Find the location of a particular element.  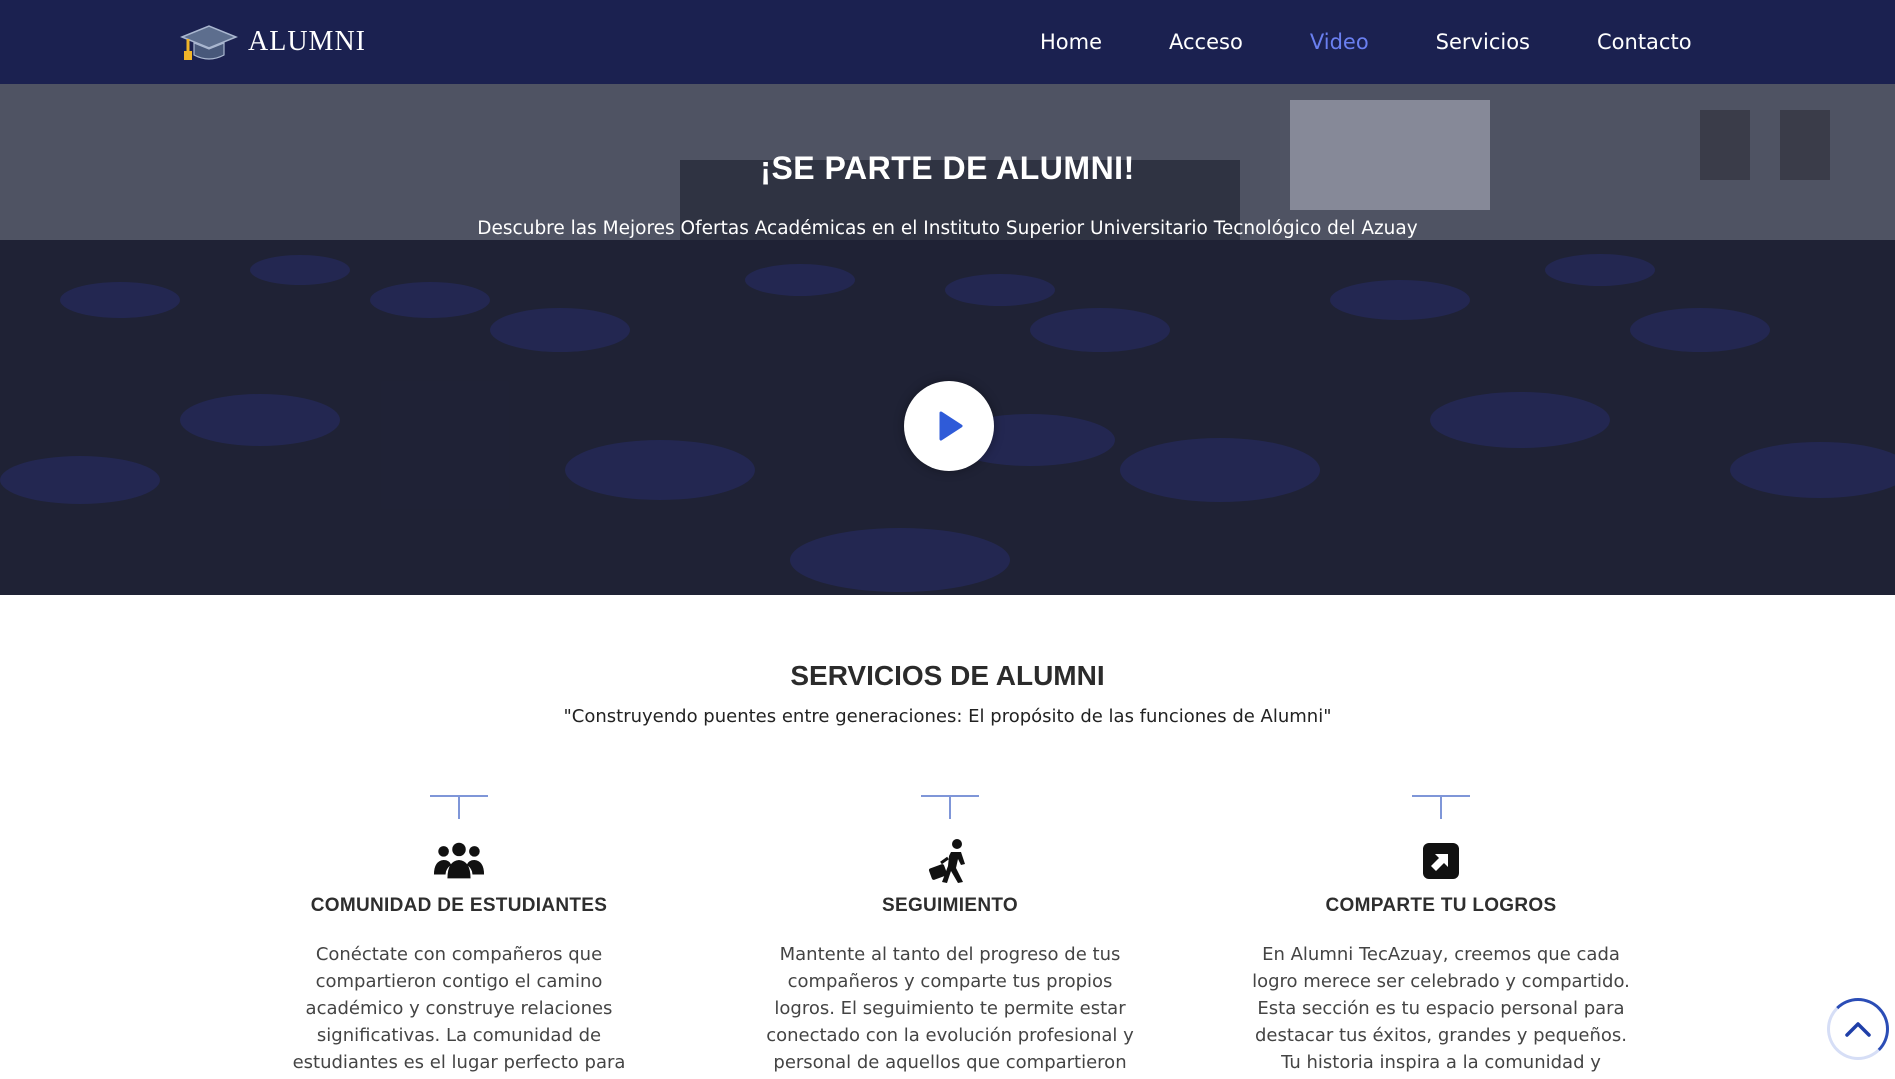

chevron-up-icon is located at coordinates (1858, 1029).